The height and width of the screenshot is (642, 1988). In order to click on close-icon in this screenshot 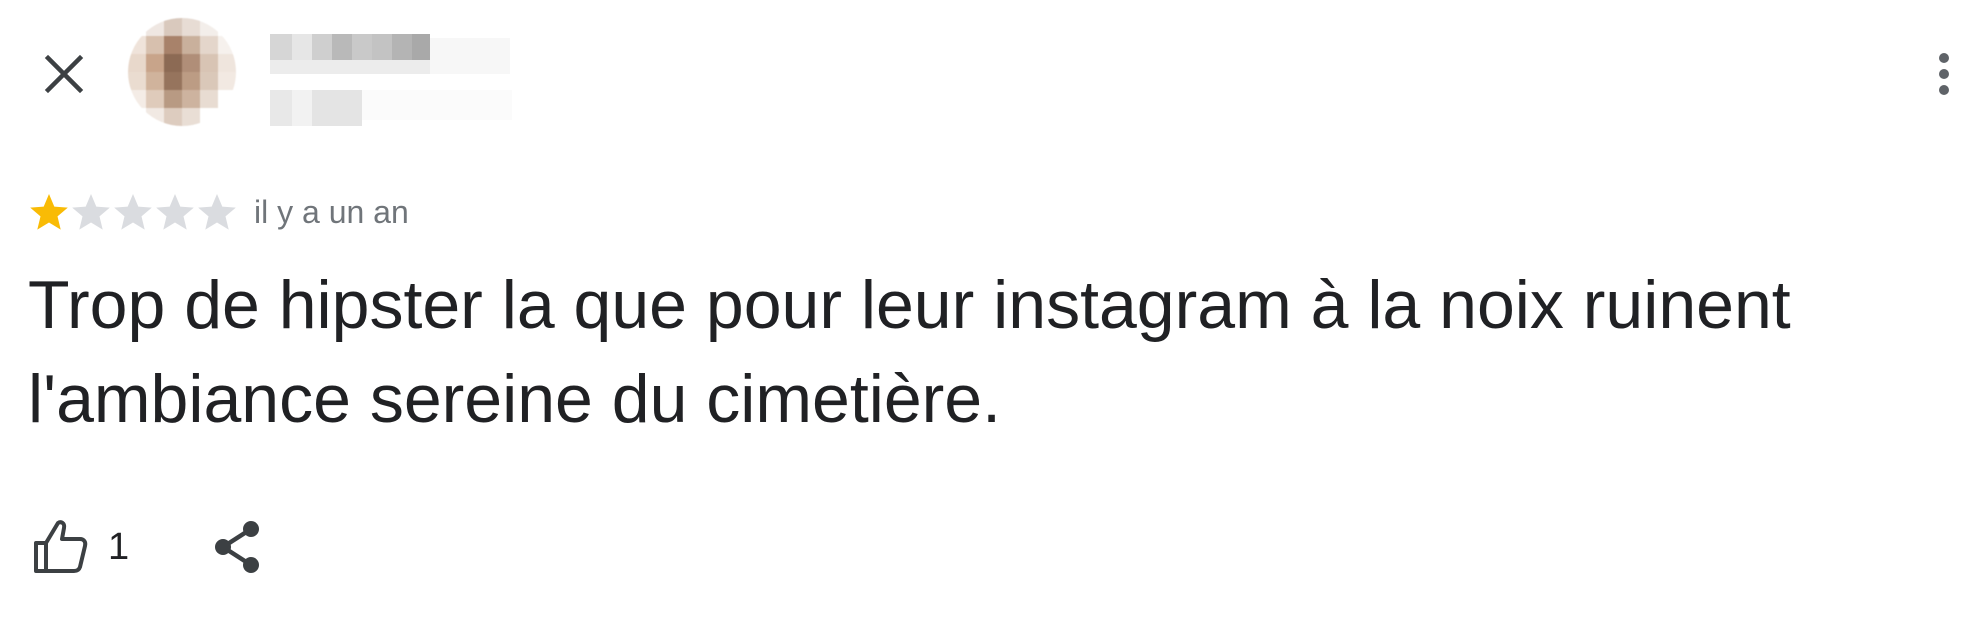, I will do `click(64, 74)`.